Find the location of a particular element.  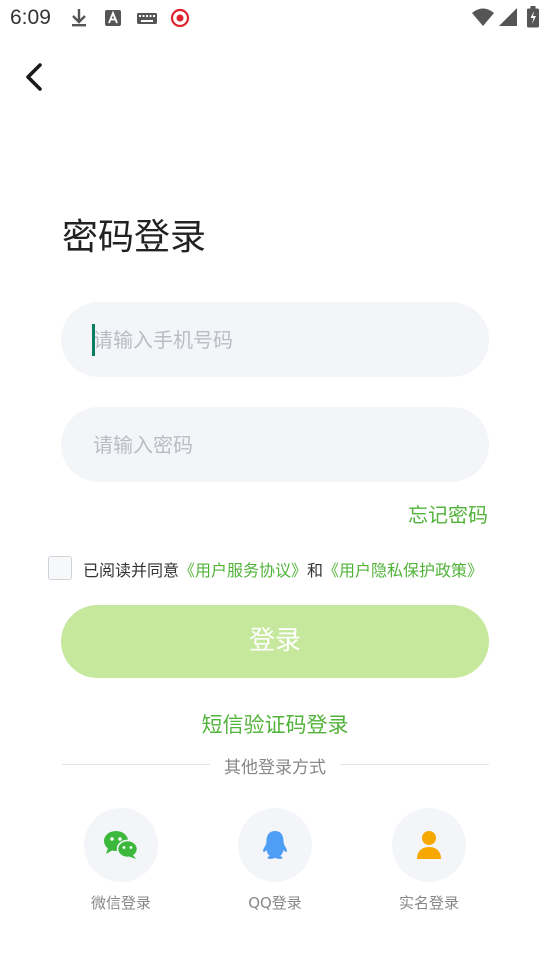

wechat-login-label: 微信登录 is located at coordinates (120, 903).